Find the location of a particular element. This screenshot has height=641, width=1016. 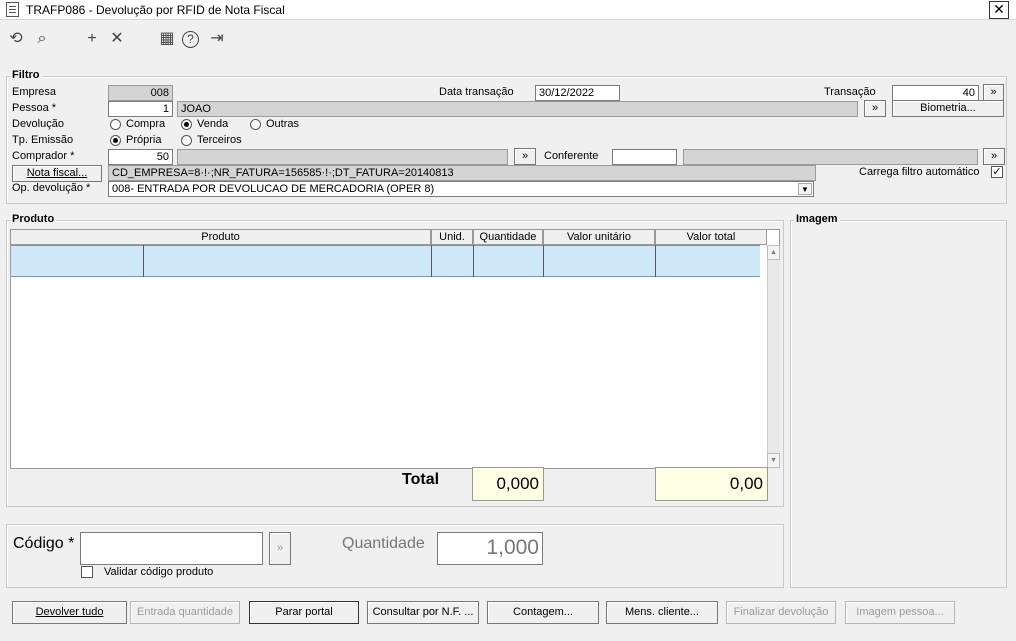

quantidade-label: Quantidade is located at coordinates (383, 543).